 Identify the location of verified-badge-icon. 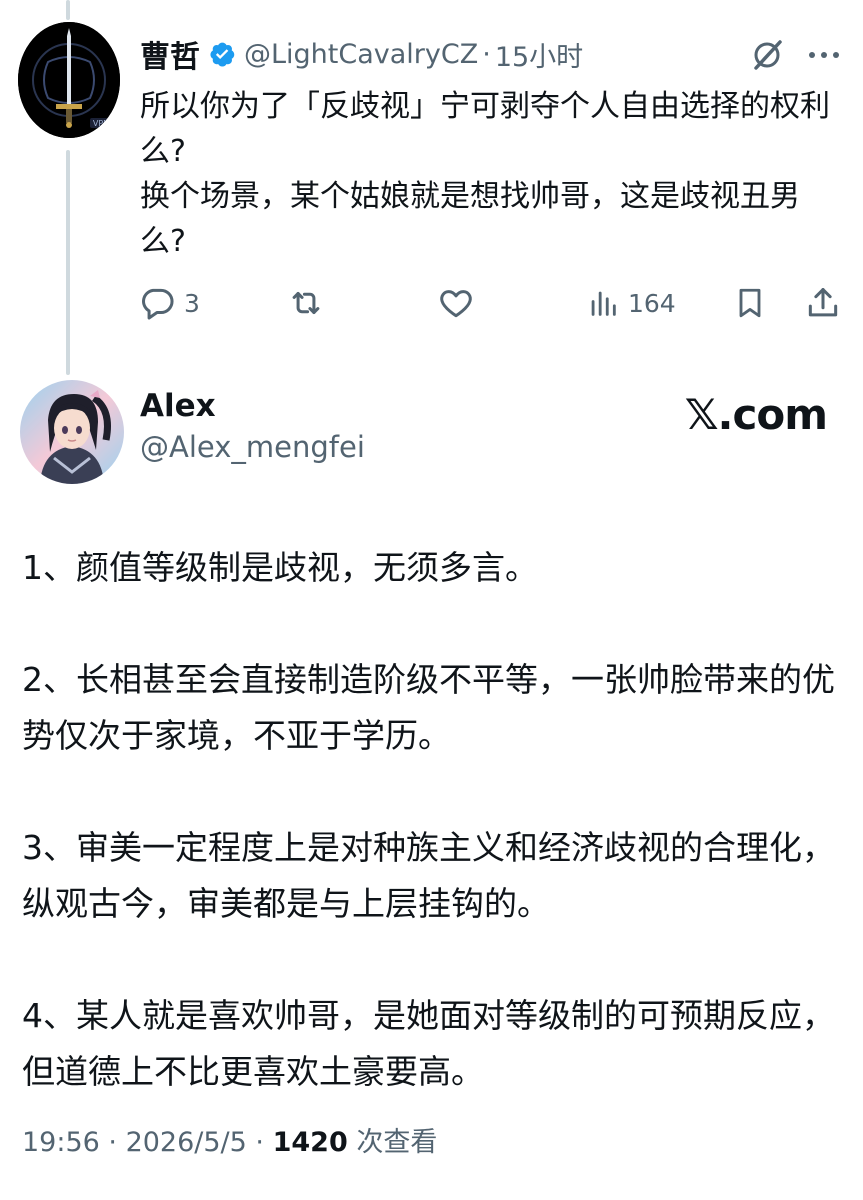
(222, 54).